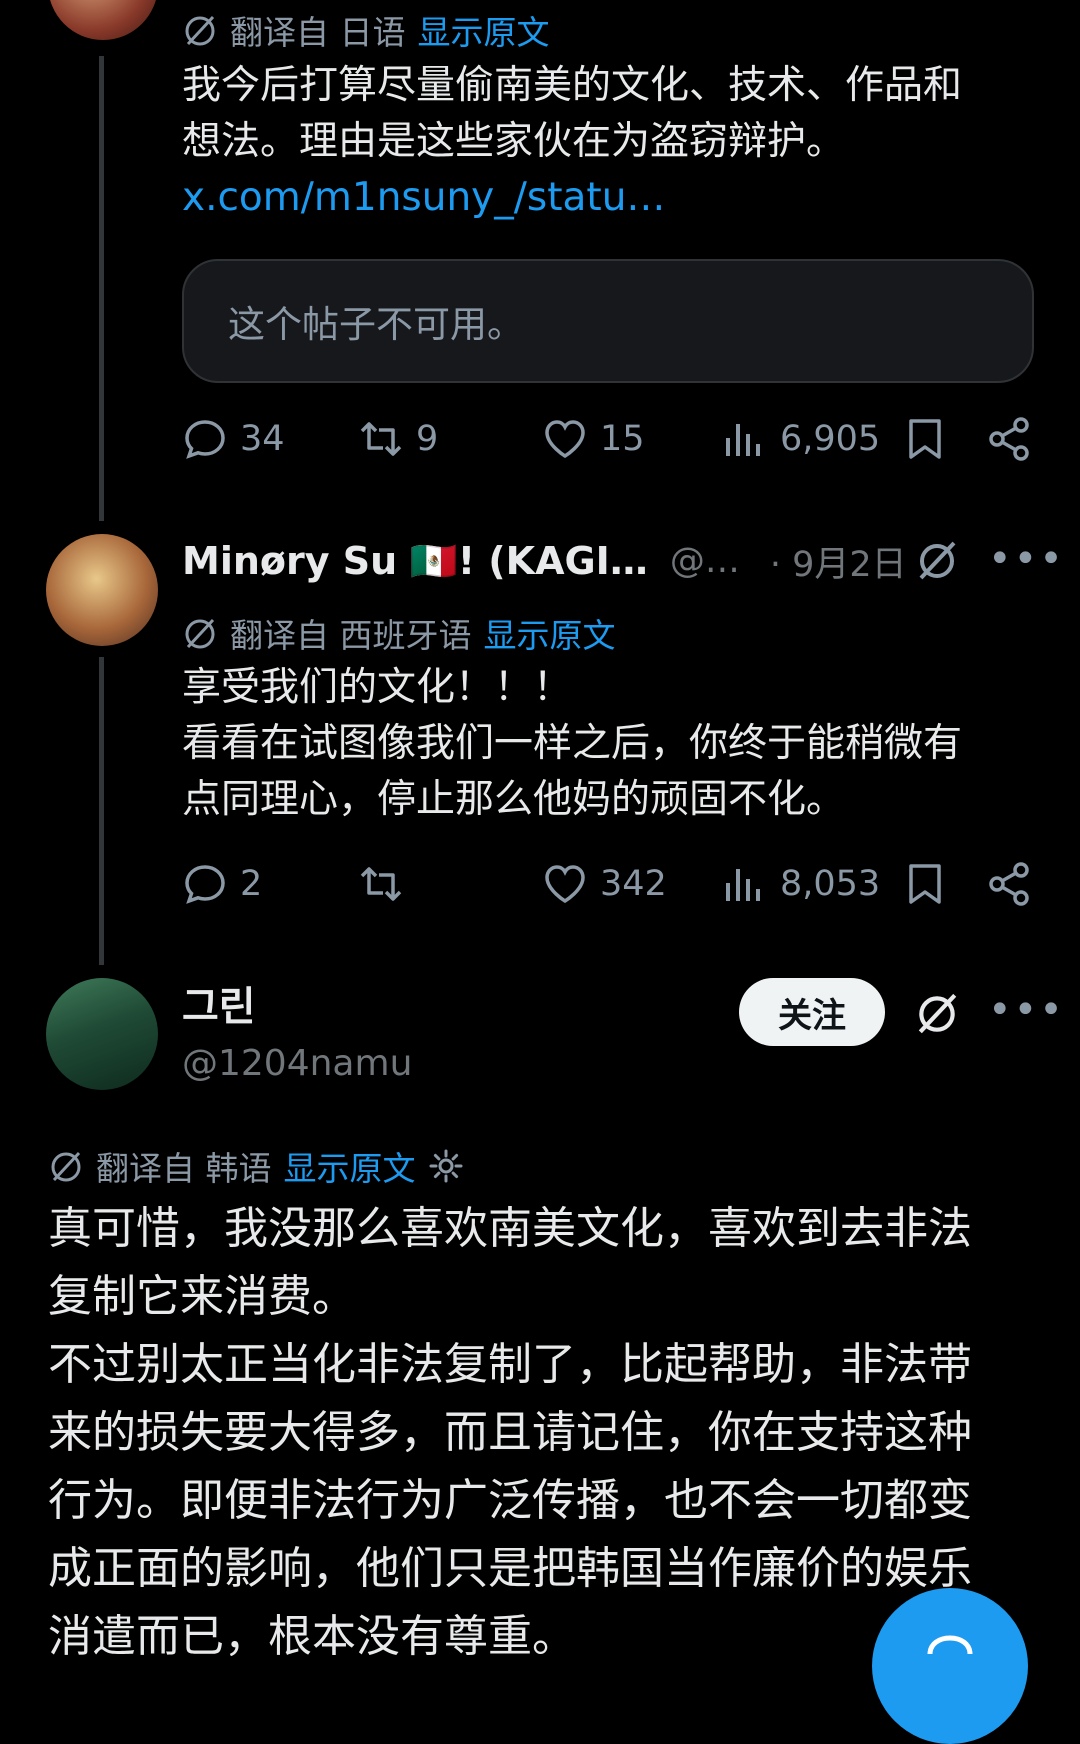 Image resolution: width=1080 pixels, height=1744 pixels. I want to click on tweet-header: Minøry Su 🇲🇽! (KAGI… @… · 9月2日, so click(607, 561).